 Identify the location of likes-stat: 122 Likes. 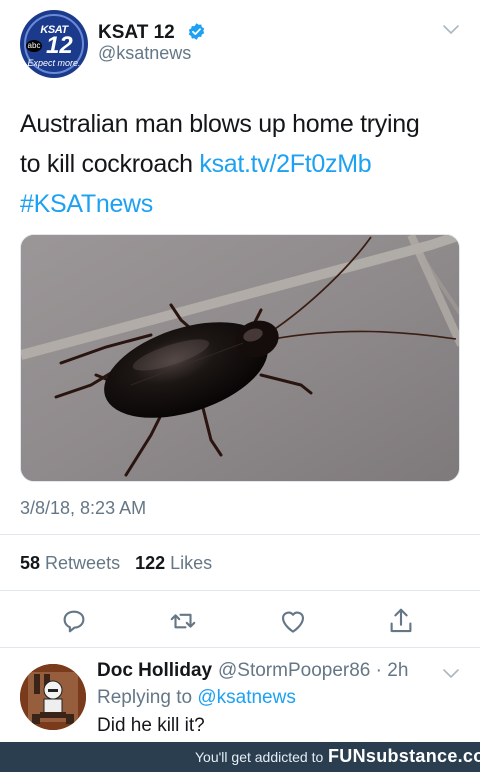
(173, 563).